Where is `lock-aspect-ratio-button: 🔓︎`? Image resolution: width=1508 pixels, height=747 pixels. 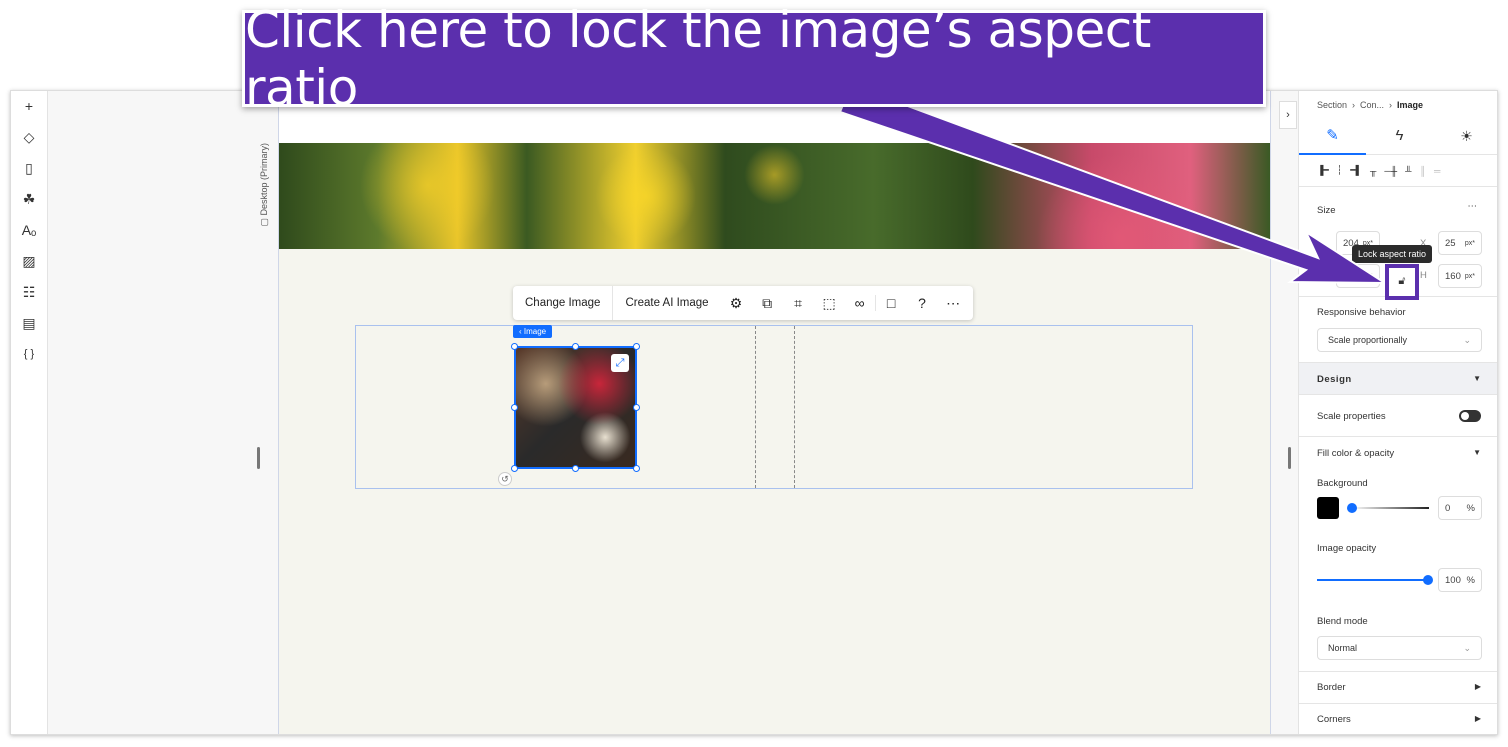
lock-aspect-ratio-button: 🔓︎ is located at coordinates (1402, 282).